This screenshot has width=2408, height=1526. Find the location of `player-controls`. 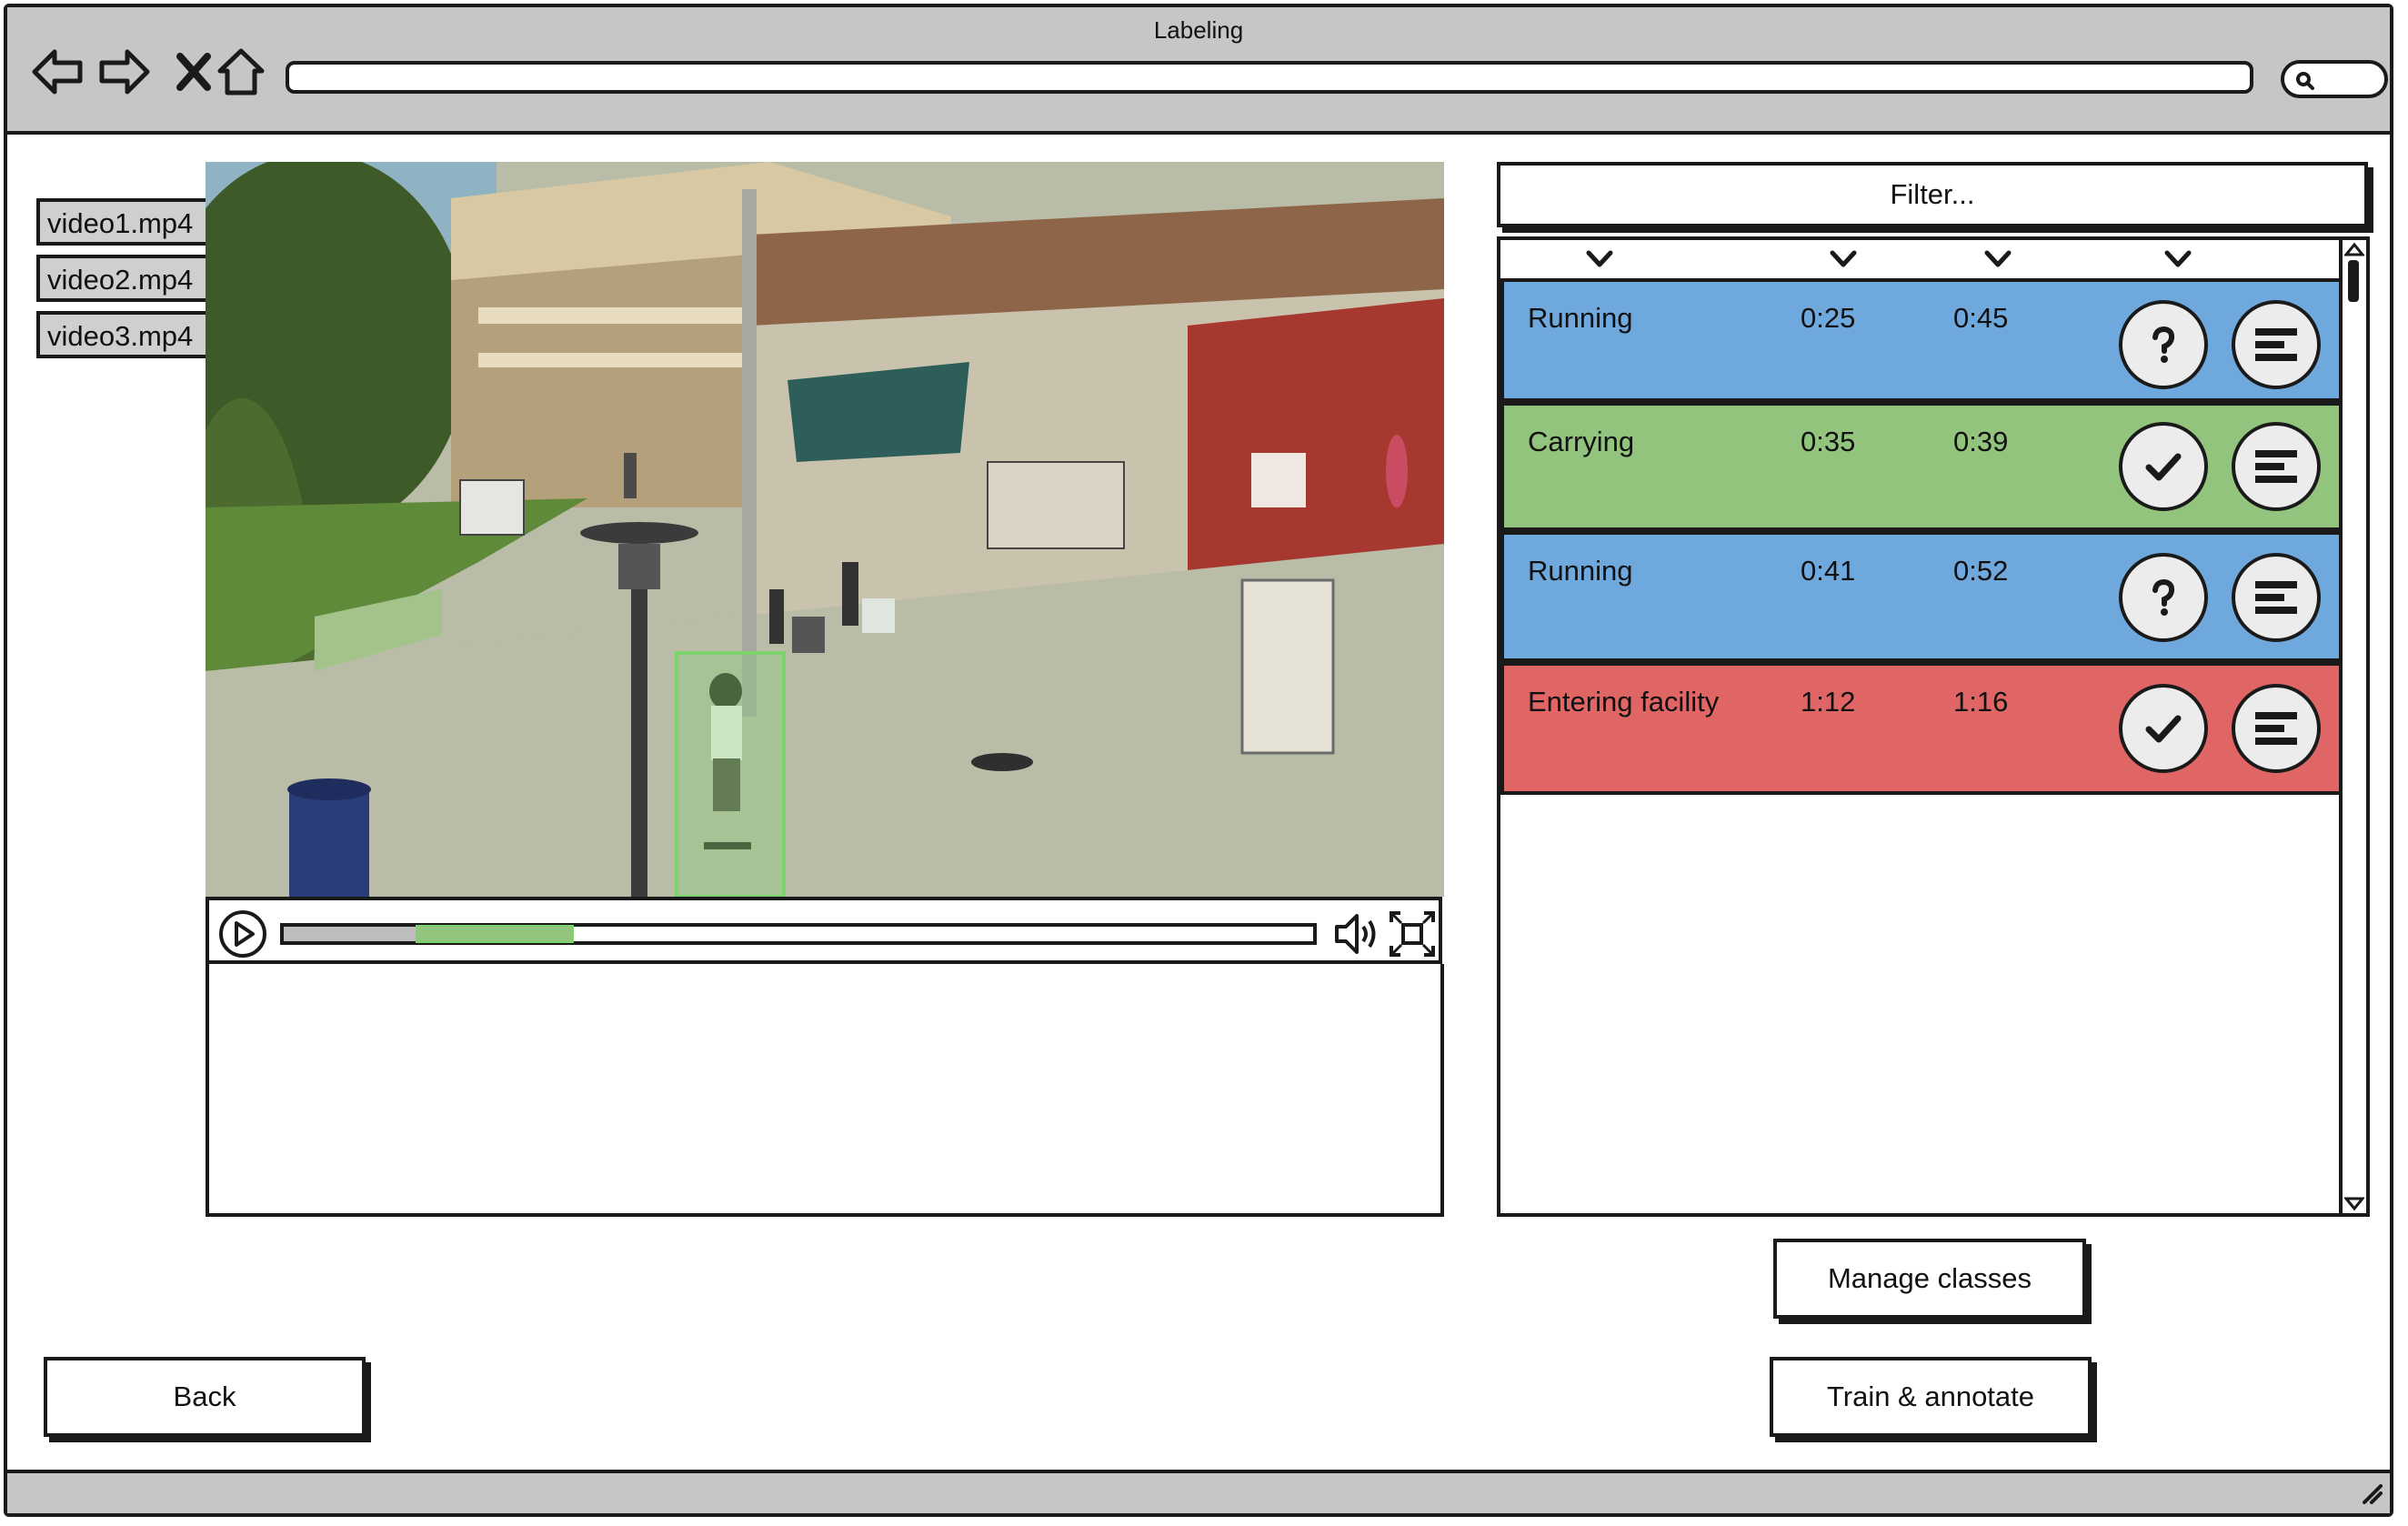

player-controls is located at coordinates (824, 930).